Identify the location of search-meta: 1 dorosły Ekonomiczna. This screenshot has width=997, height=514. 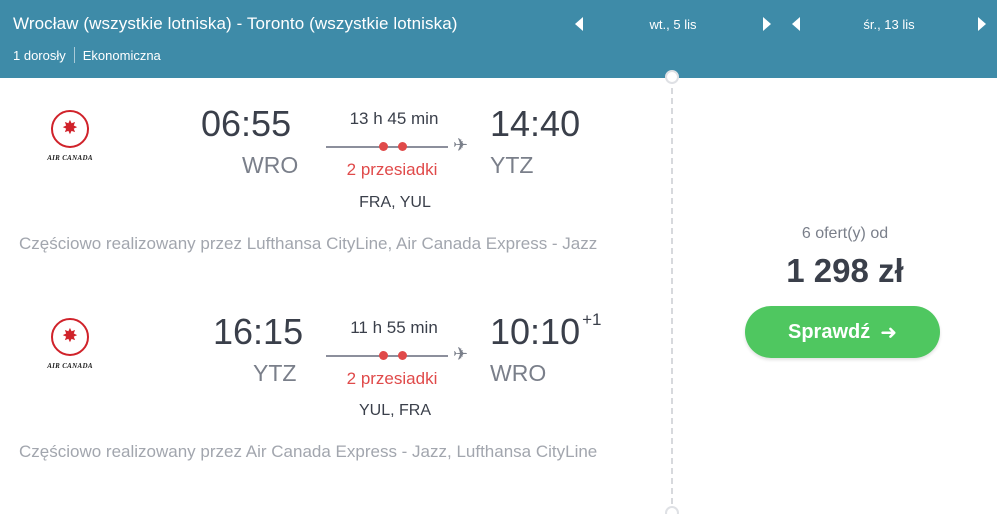
(87, 55).